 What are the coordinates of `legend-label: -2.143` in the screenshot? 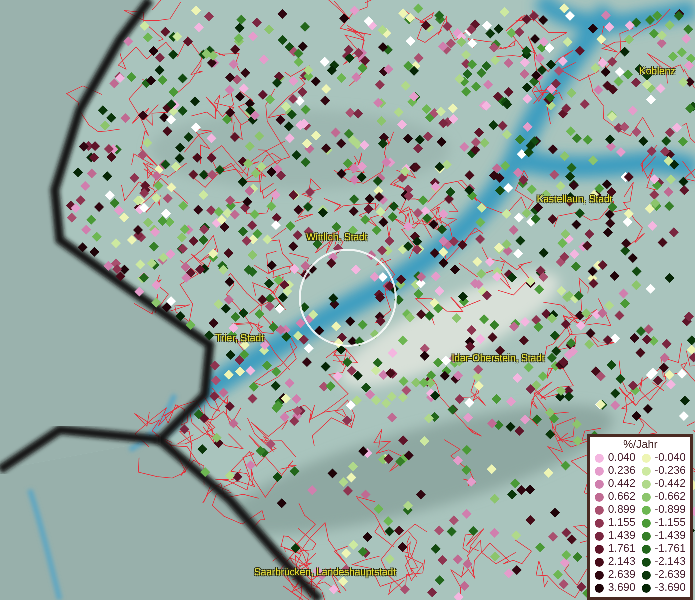 It's located at (670, 562).